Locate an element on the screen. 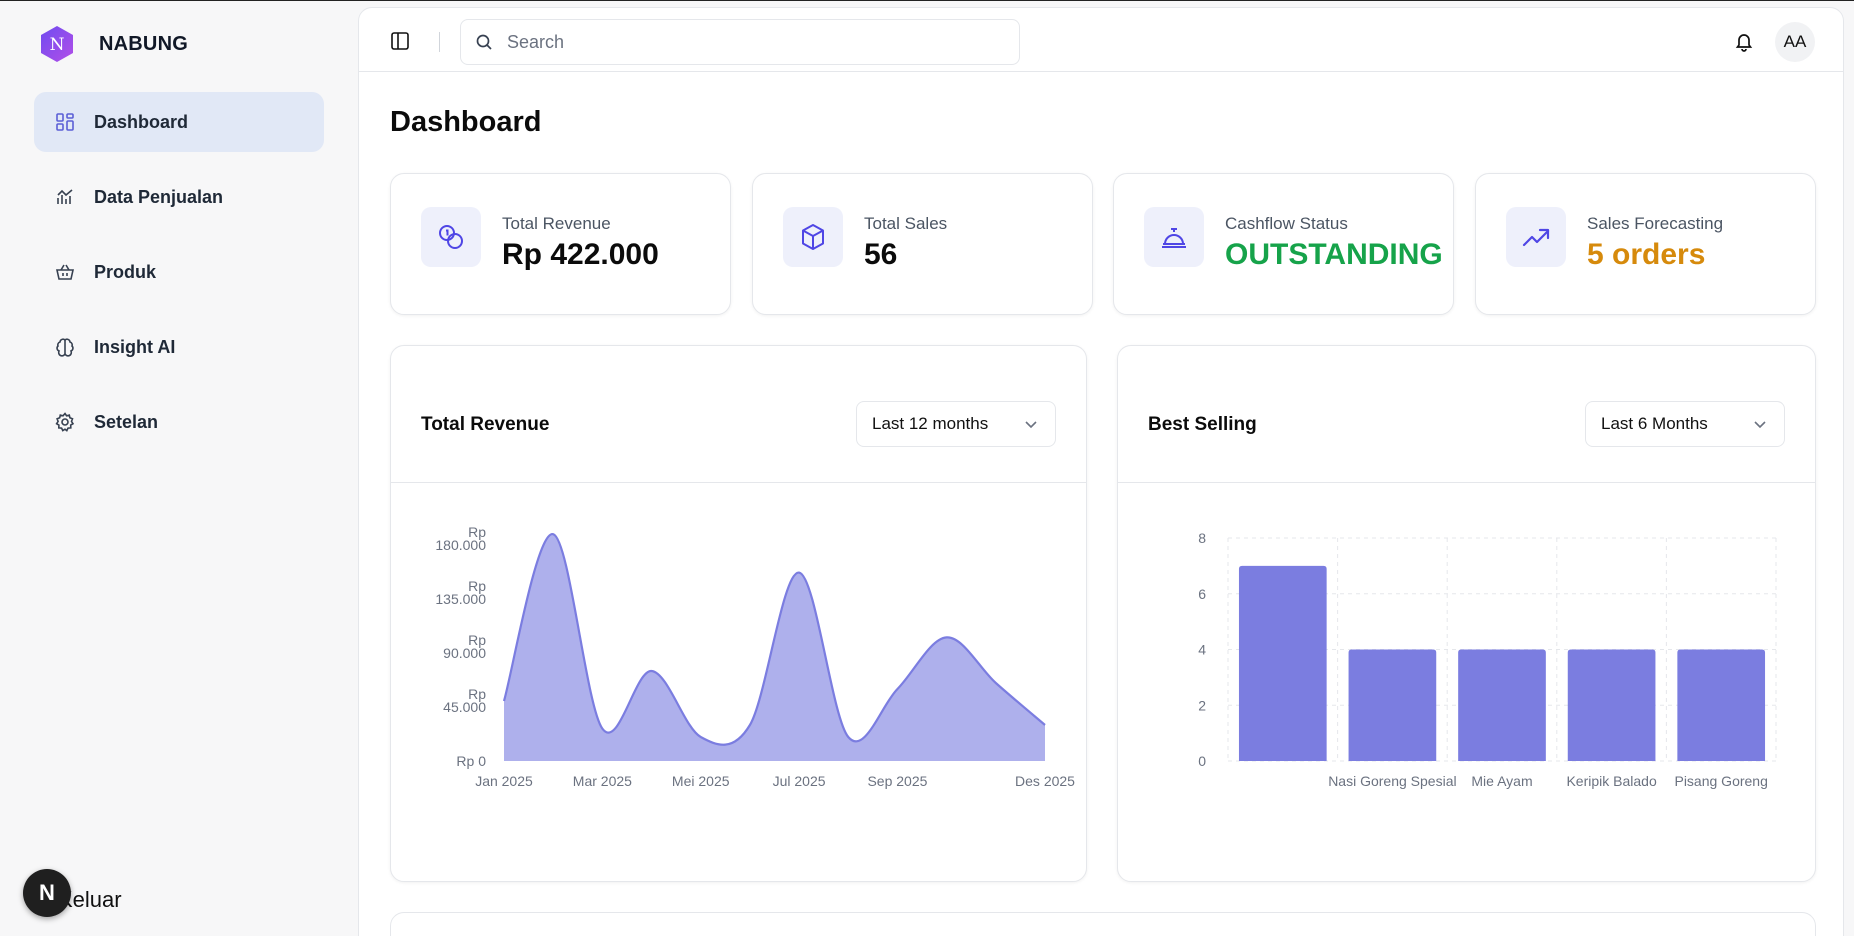 This screenshot has width=1854, height=936. topbar: AA is located at coordinates (1101, 40).